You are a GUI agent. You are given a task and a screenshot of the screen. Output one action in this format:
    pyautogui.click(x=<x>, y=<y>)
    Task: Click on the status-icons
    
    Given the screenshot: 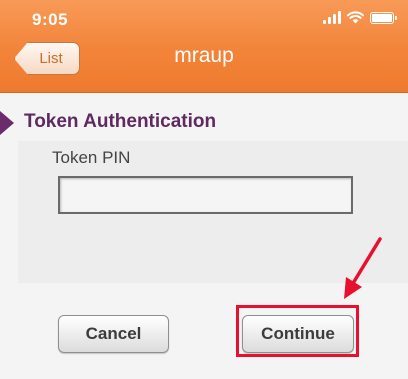 What is the action you would take?
    pyautogui.click(x=360, y=17)
    